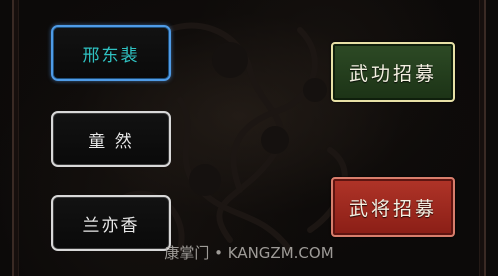 This screenshot has width=498, height=276. What do you see at coordinates (111, 139) in the screenshot?
I see `name-option-2: 童 然` at bounding box center [111, 139].